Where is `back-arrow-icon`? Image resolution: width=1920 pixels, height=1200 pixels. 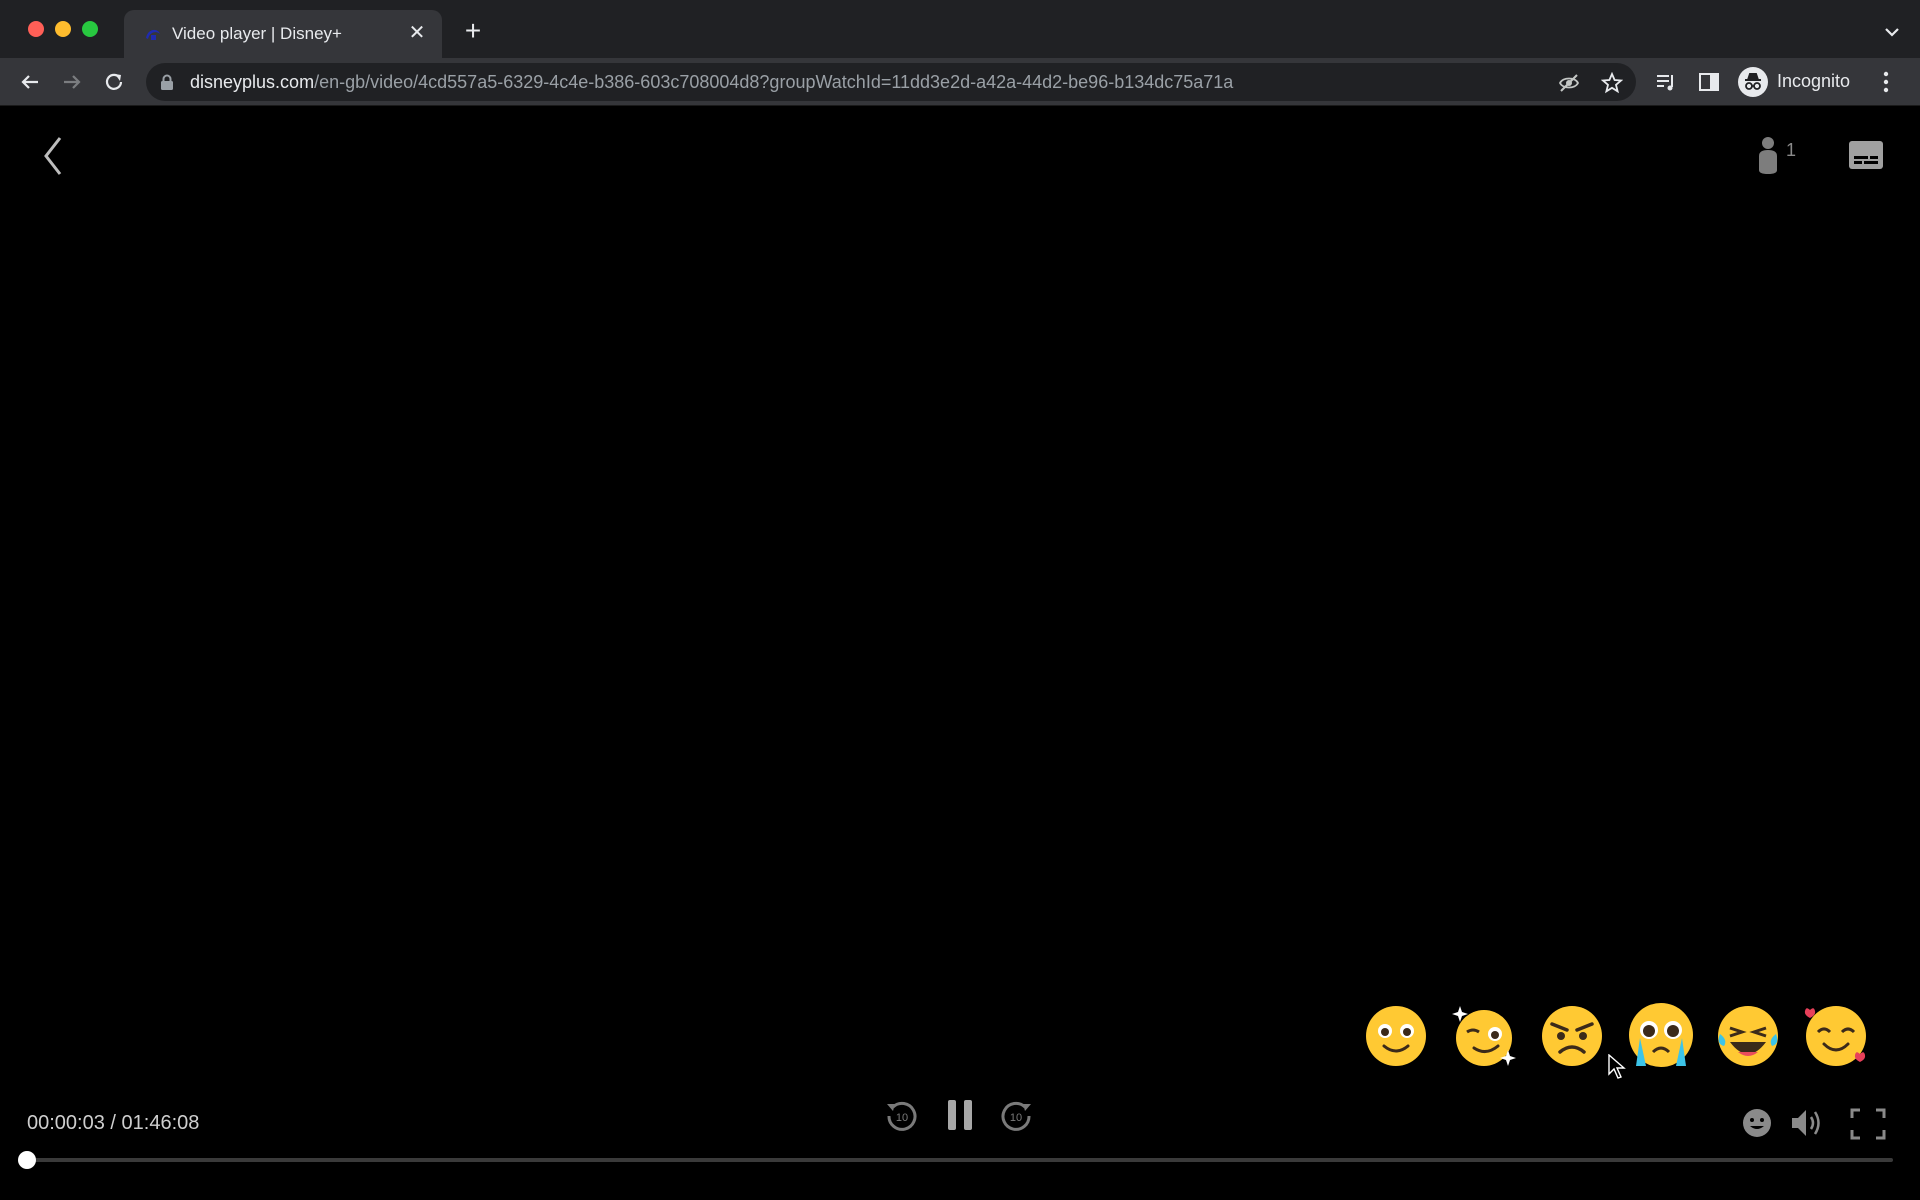
back-arrow-icon is located at coordinates (30, 82).